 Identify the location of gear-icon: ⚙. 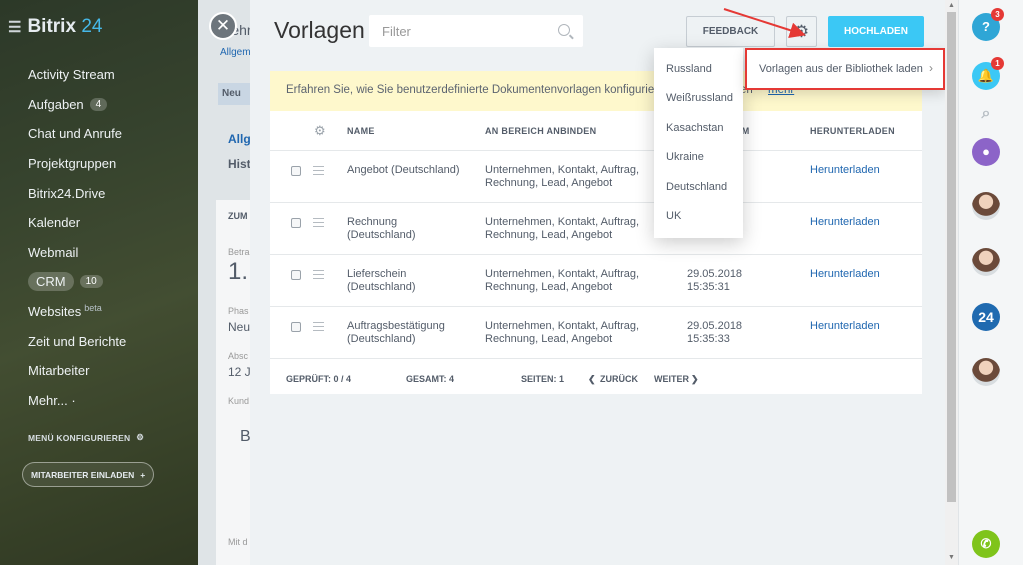
(320, 131).